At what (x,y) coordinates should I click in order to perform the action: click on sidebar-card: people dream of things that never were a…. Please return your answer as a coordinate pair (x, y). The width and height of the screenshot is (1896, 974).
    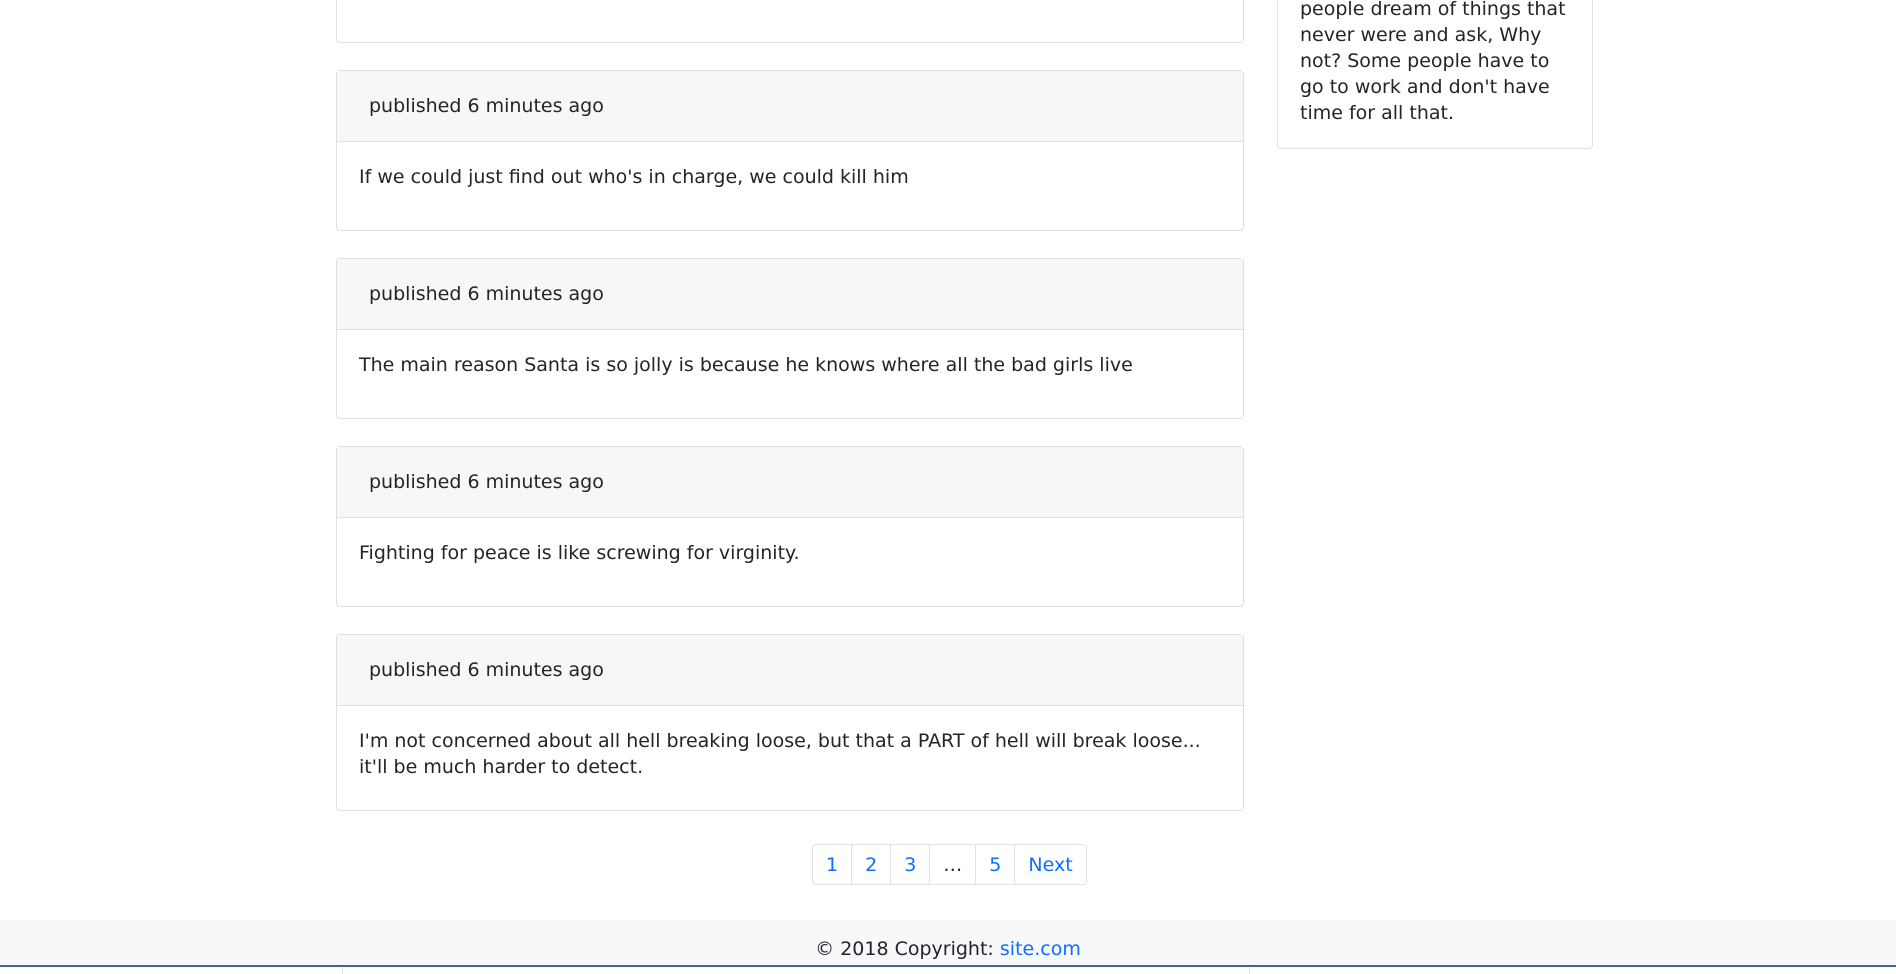
    Looking at the image, I should click on (1435, 74).